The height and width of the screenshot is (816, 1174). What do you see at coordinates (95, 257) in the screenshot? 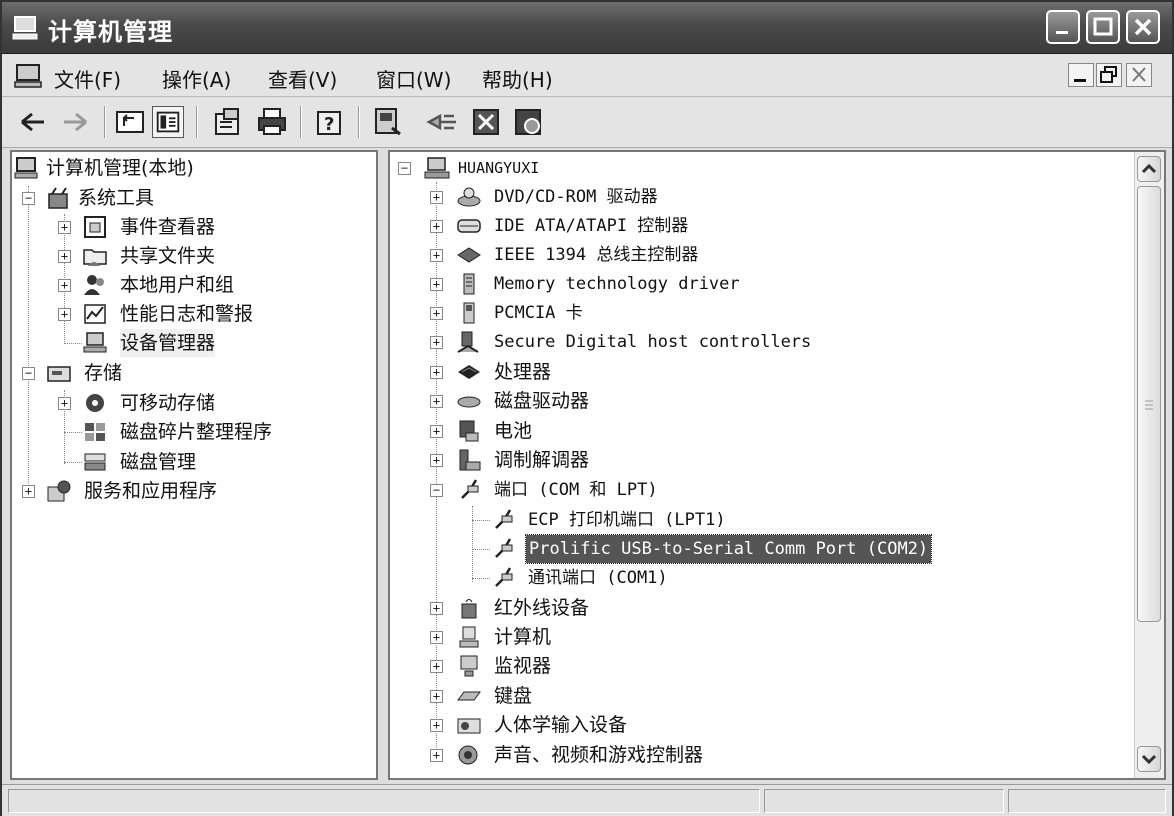
I see `shared-folder-icon` at bounding box center [95, 257].